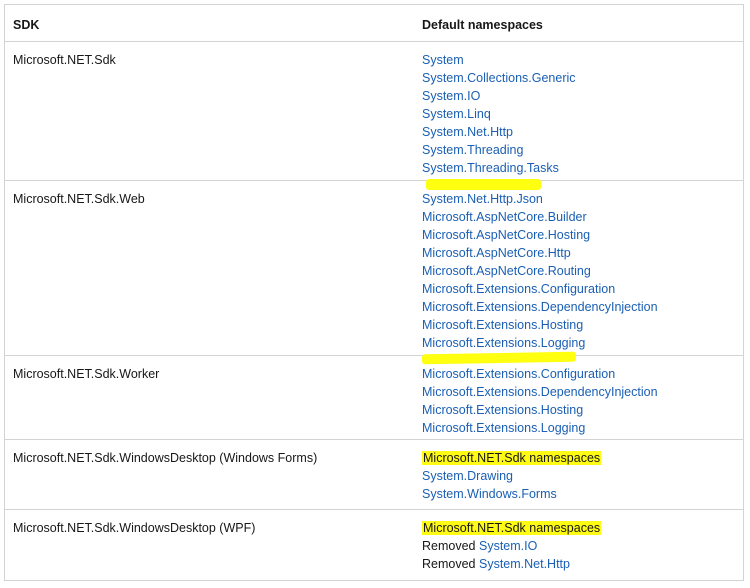  What do you see at coordinates (499, 78) in the screenshot?
I see `namespace-link-system-collections-generic: System.Collections.Generic` at bounding box center [499, 78].